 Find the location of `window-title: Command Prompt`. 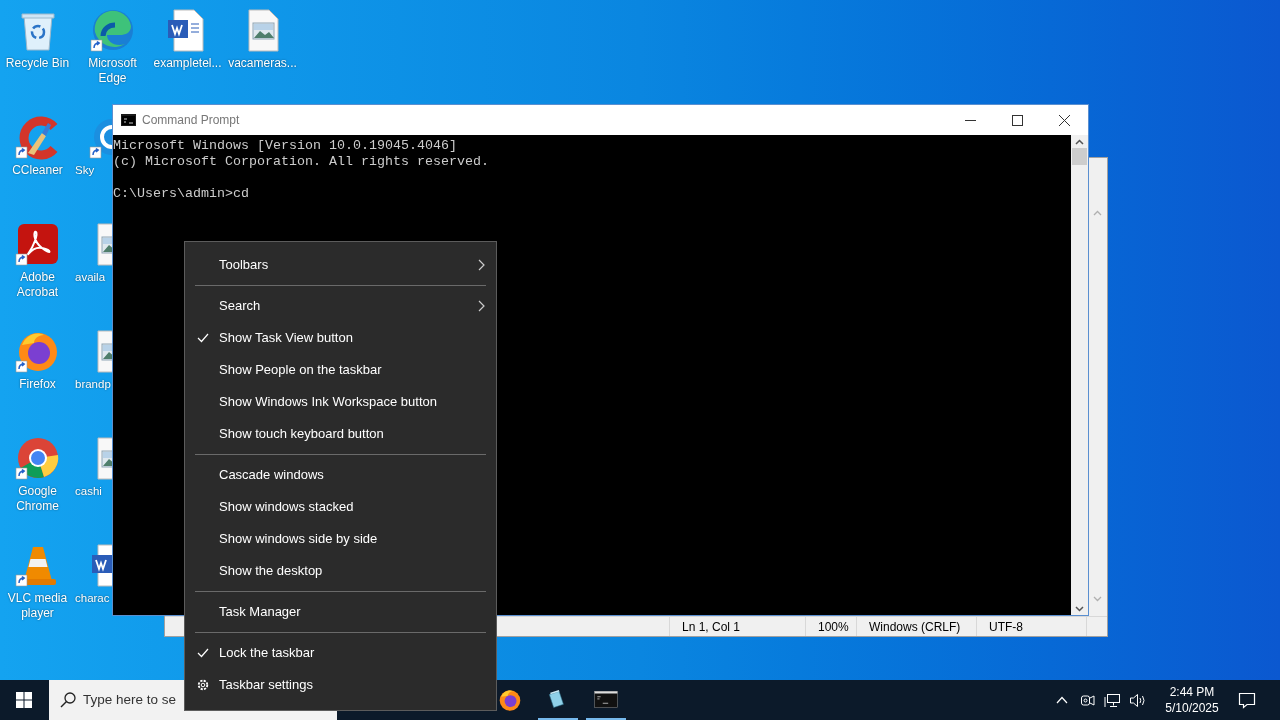

window-title: Command Prompt is located at coordinates (191, 120).